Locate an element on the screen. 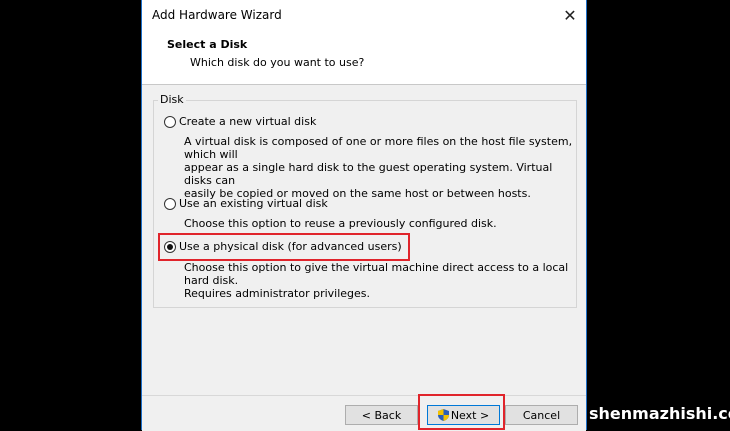 This screenshot has height=431, width=730. highlight-physical-disk-option is located at coordinates (284, 247).